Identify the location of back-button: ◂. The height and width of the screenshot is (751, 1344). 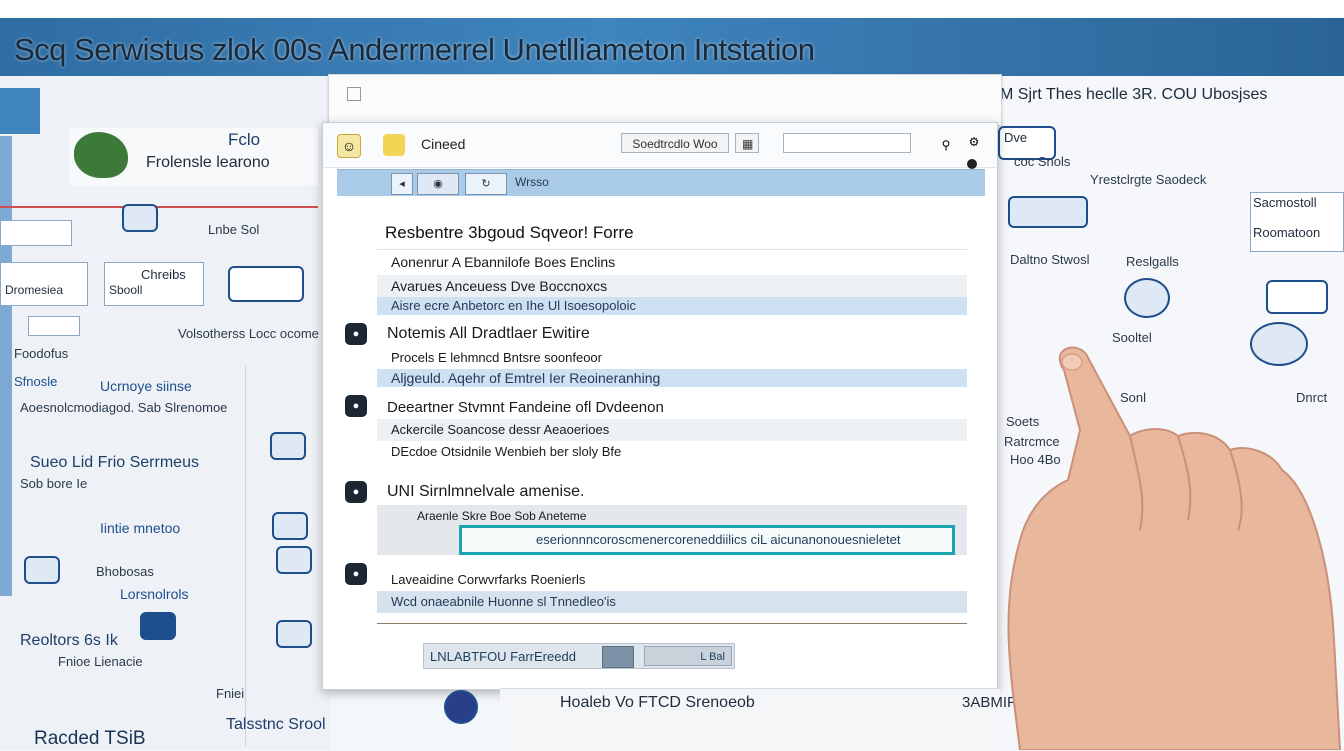
(402, 184).